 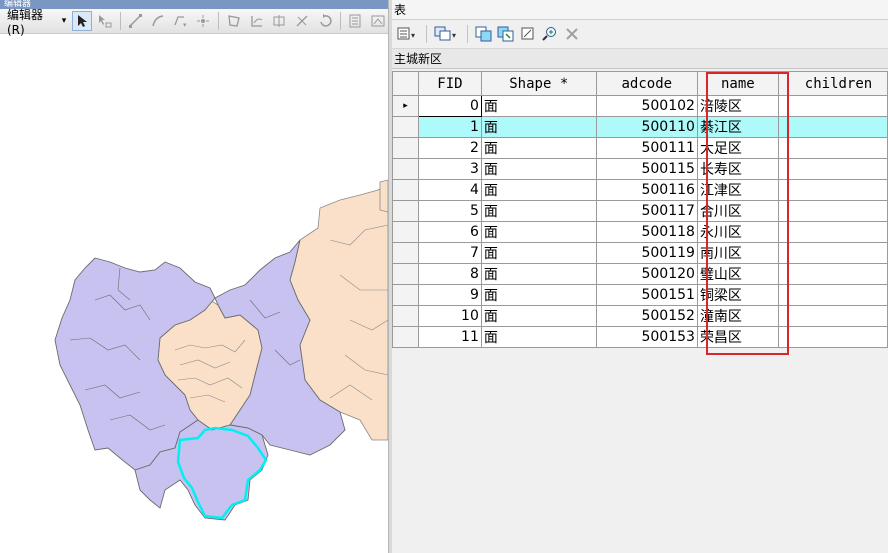 I want to click on cell-adcode: 500116, so click(x=646, y=190).